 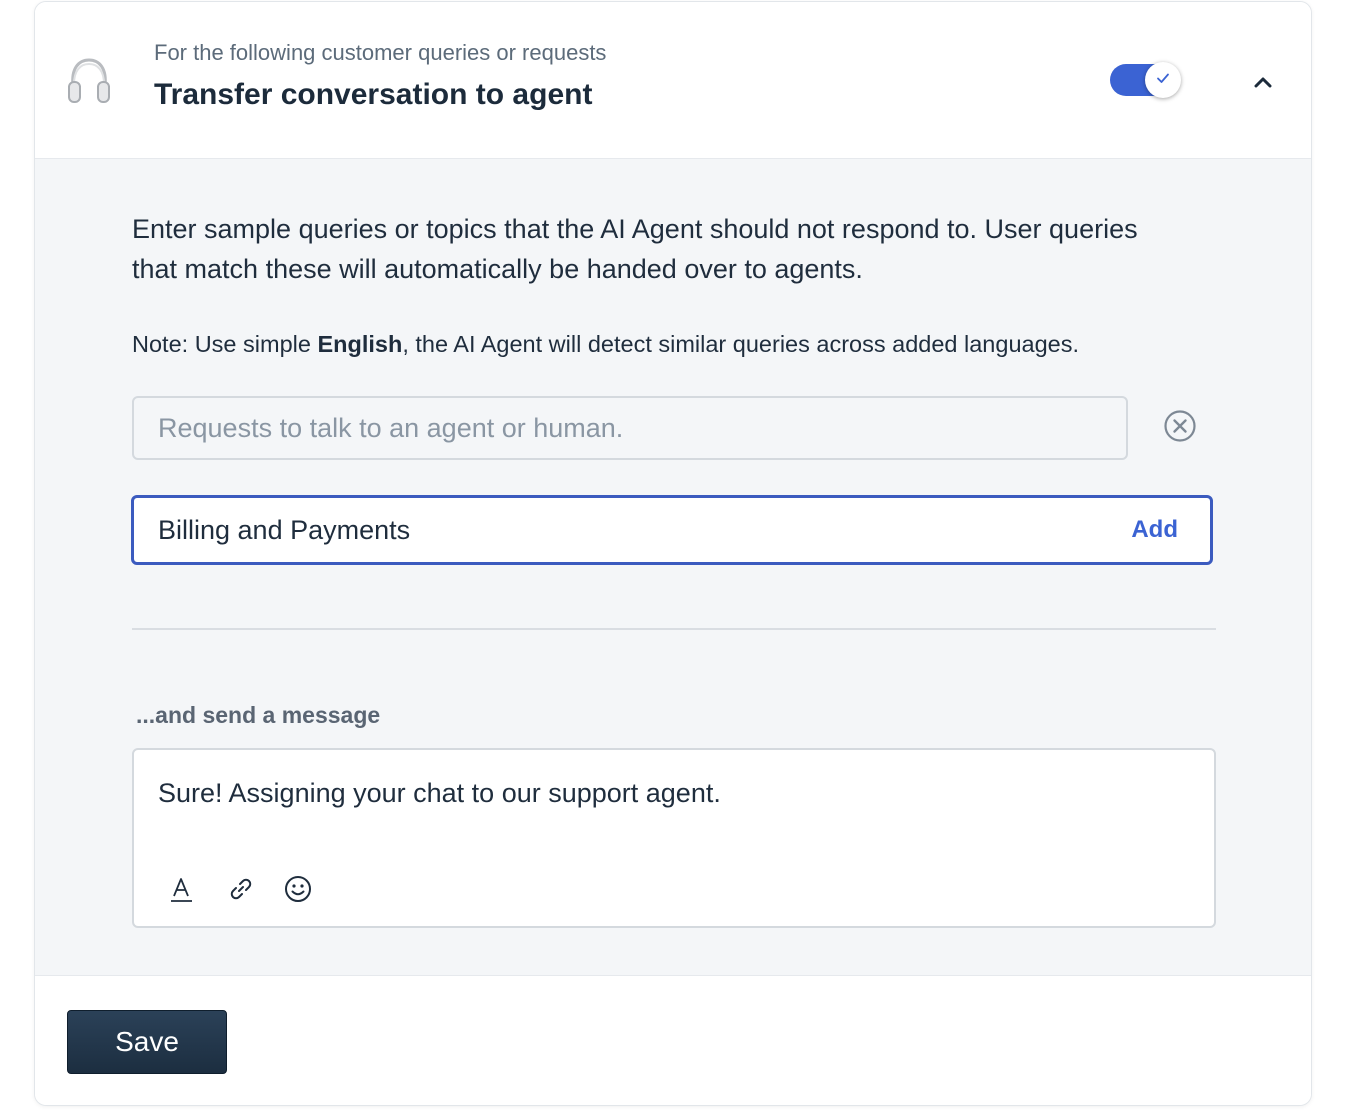 What do you see at coordinates (1263, 82) in the screenshot?
I see `chevron-up-icon` at bounding box center [1263, 82].